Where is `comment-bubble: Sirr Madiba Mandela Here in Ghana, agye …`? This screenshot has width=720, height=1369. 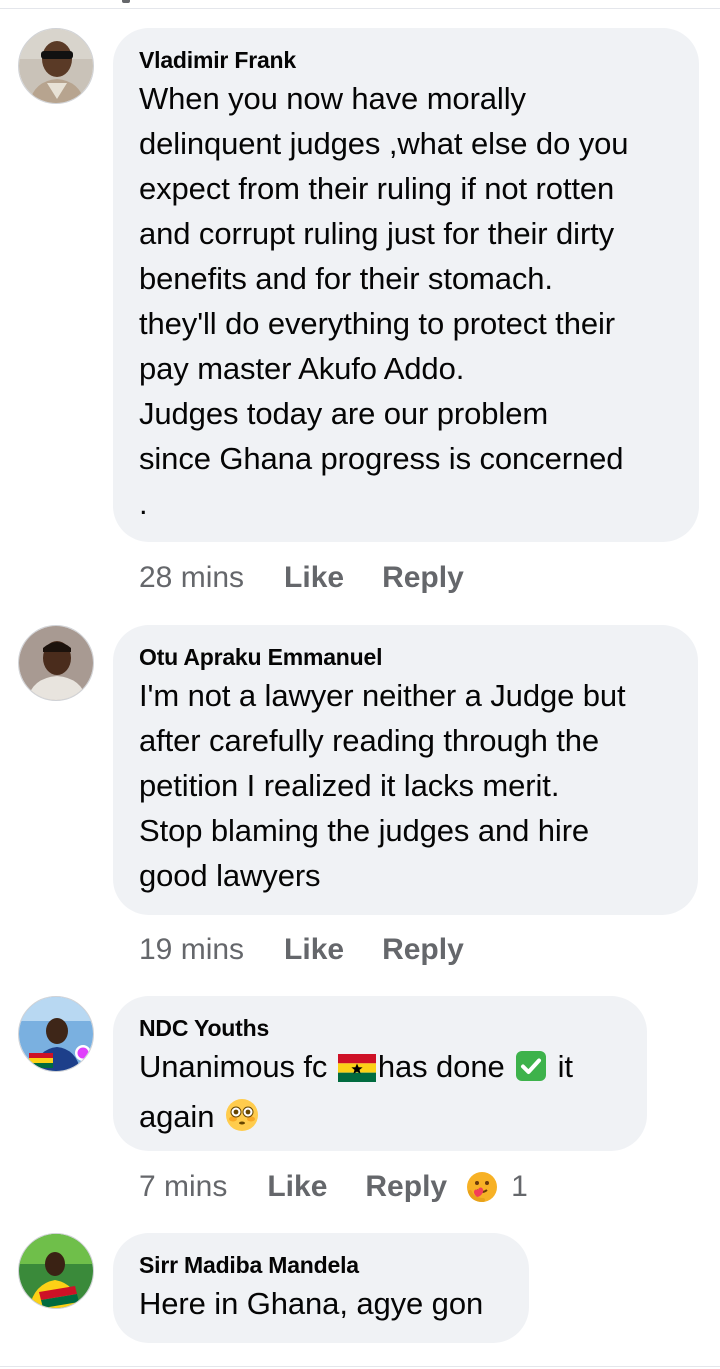 comment-bubble: Sirr Madiba Mandela Here in Ghana, agye … is located at coordinates (321, 1288).